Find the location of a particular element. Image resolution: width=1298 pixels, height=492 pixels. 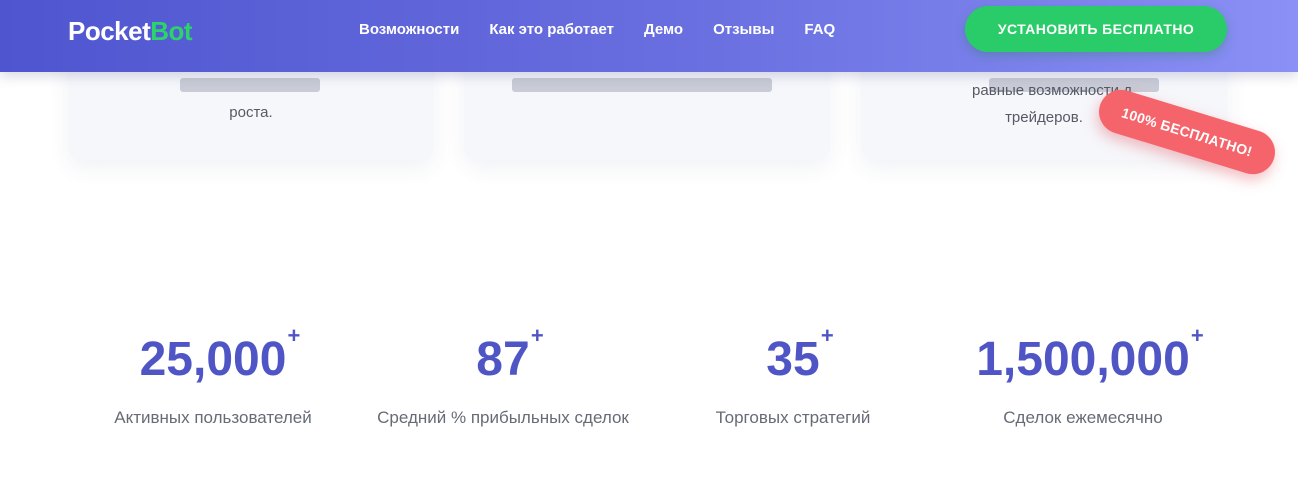

stat-number: 25,000 is located at coordinates (213, 359).